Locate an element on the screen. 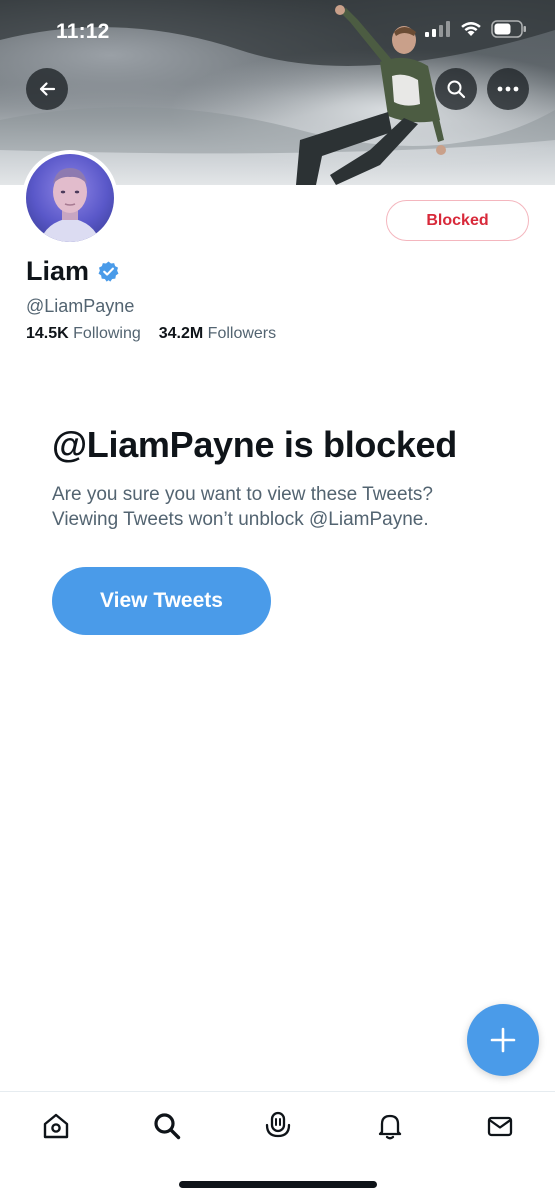 The height and width of the screenshot is (1200, 555). profile-stats: 14.5K Following 34.2M Followers is located at coordinates (151, 334).